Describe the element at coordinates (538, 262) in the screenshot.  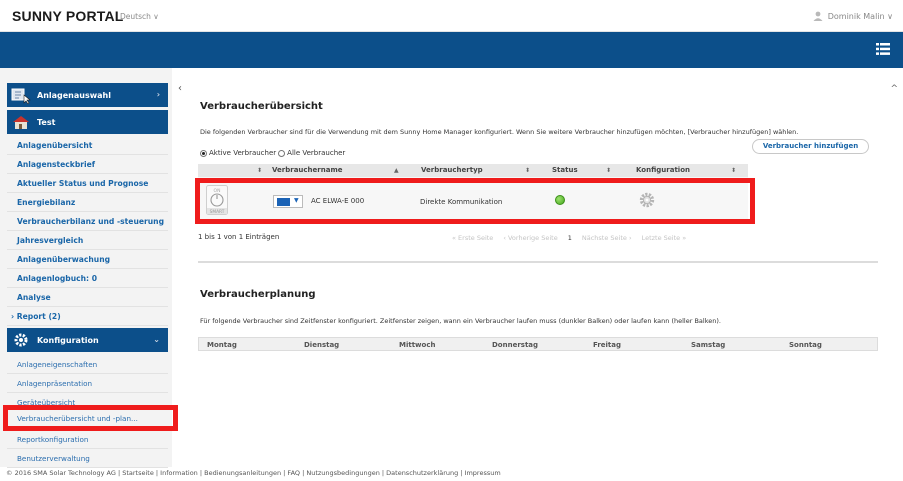
I see `section-divider` at that location.